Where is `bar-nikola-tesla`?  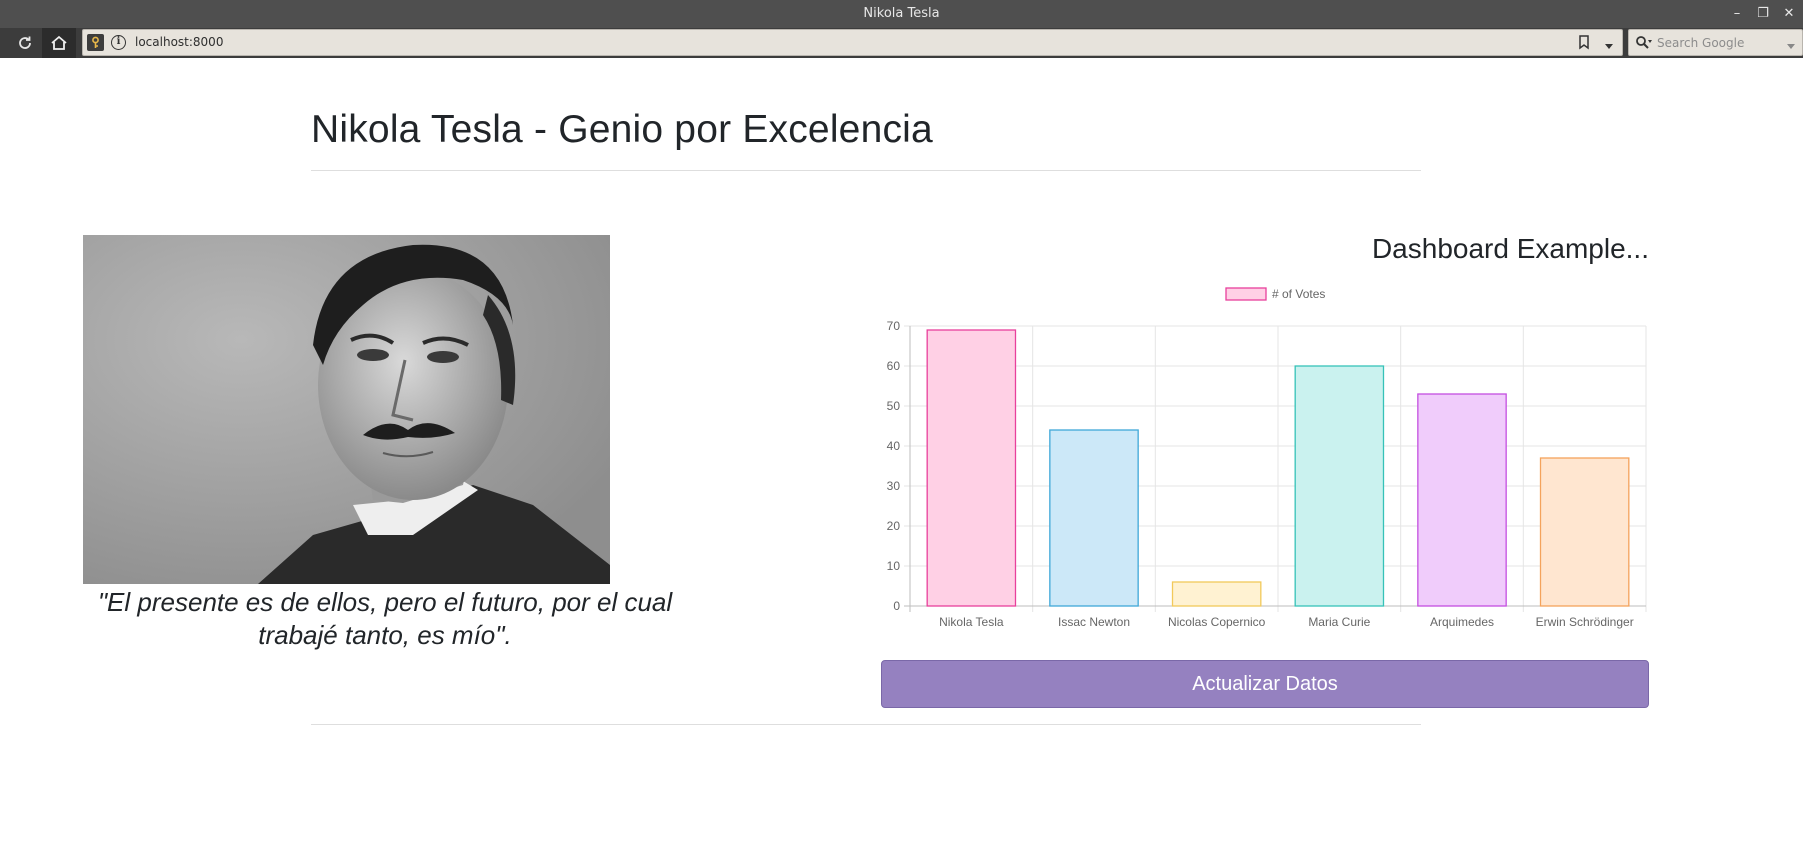 bar-nikola-tesla is located at coordinates (971, 468).